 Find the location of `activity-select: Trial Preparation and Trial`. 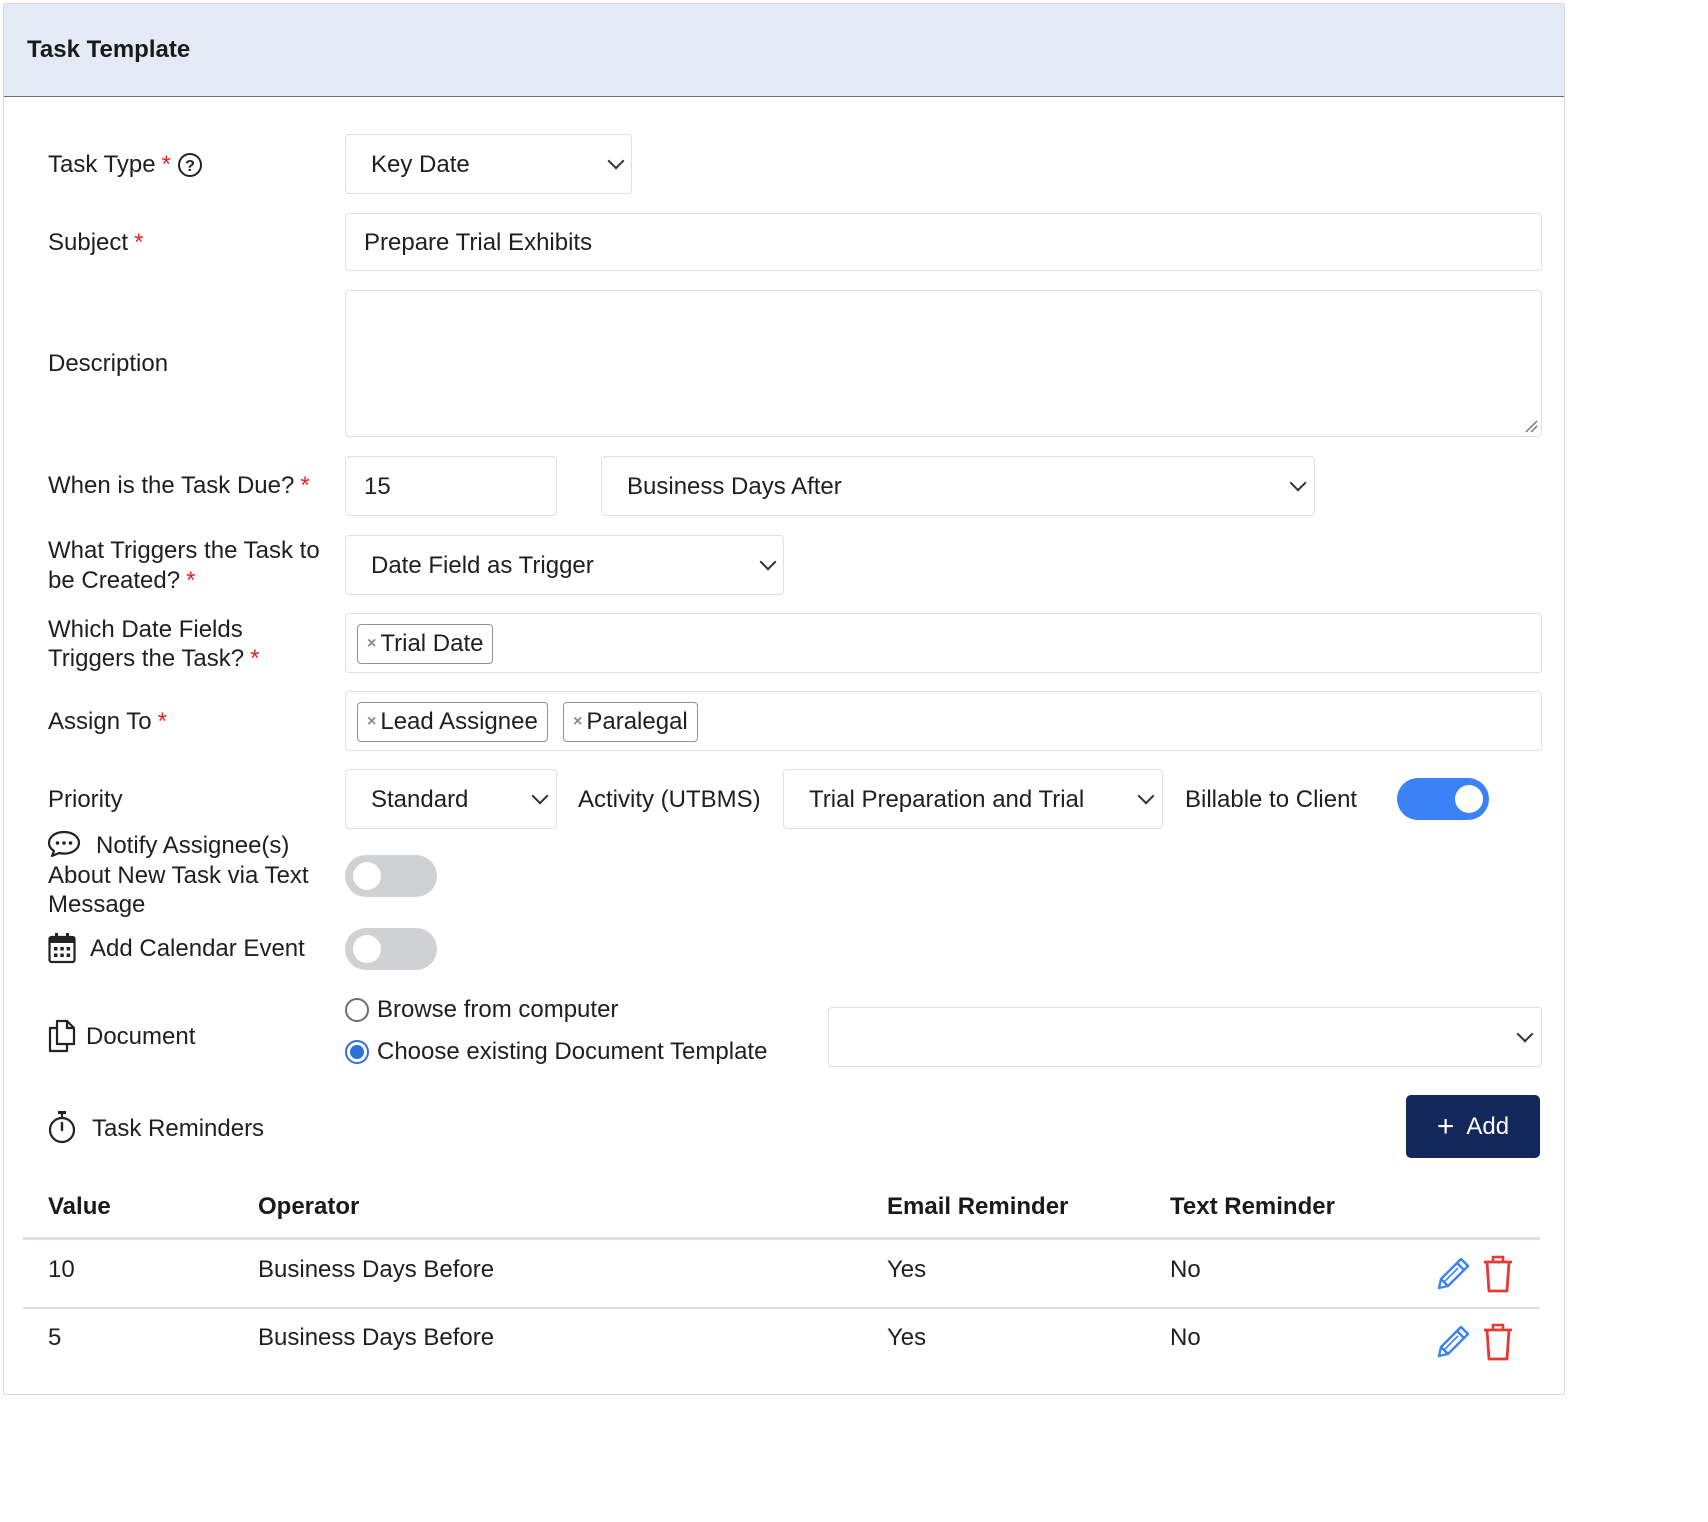

activity-select: Trial Preparation and Trial is located at coordinates (973, 799).